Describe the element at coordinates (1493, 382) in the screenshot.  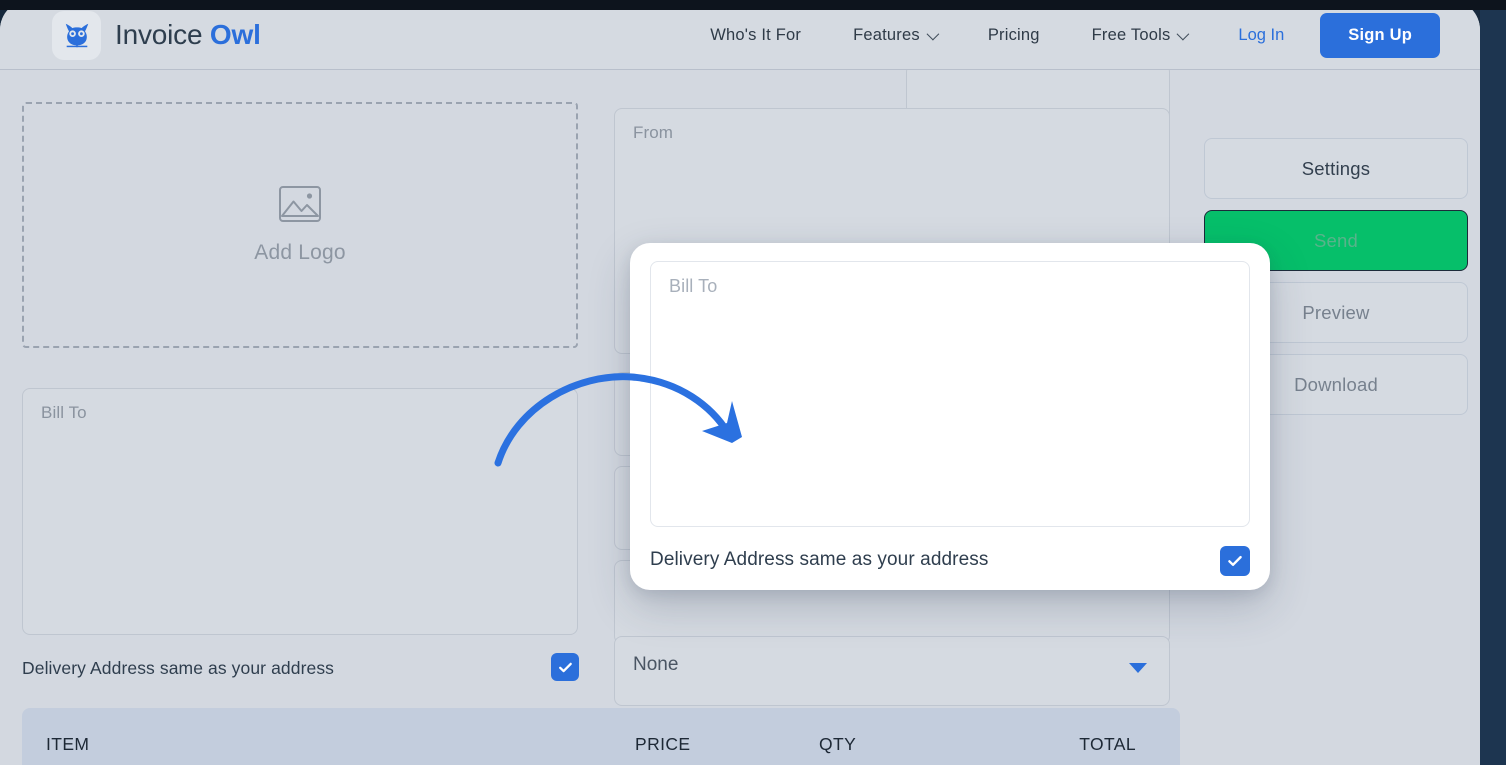
I see `frame-right-edge` at that location.